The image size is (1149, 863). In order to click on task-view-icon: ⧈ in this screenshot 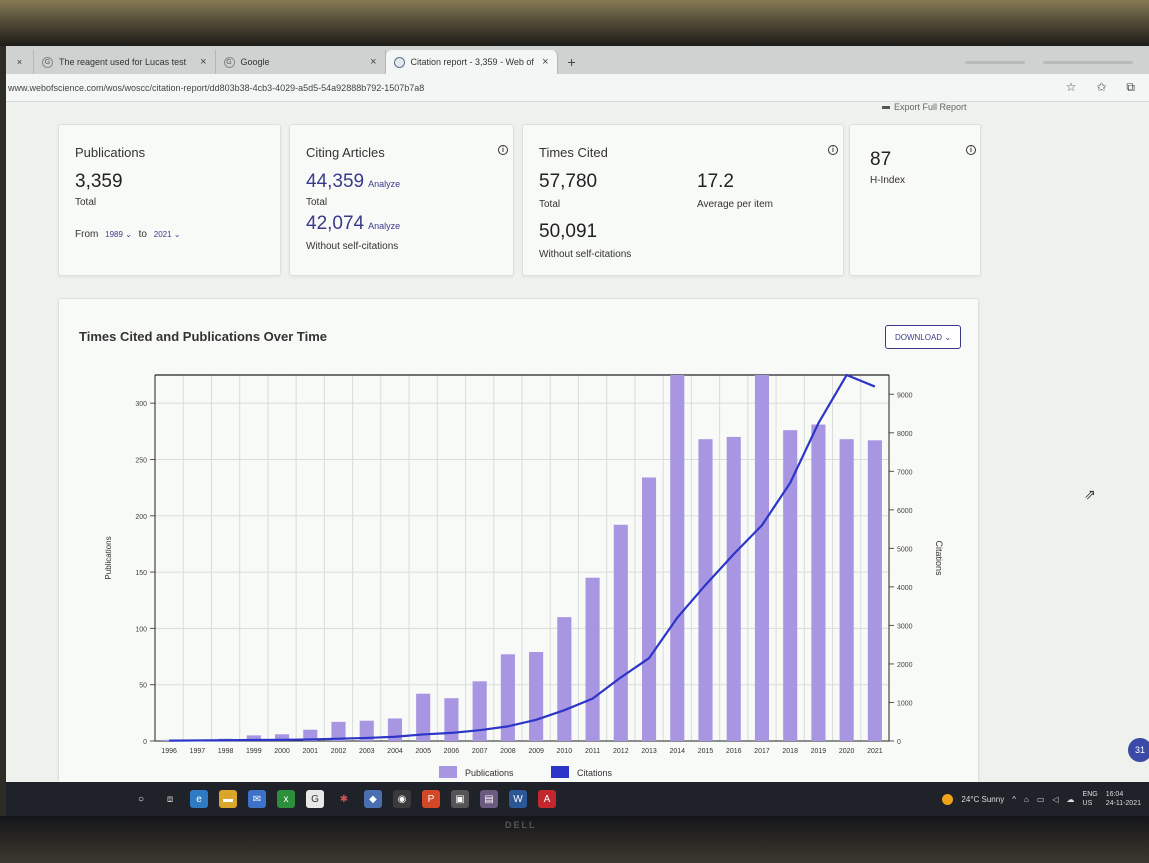, I will do `click(170, 799)`.